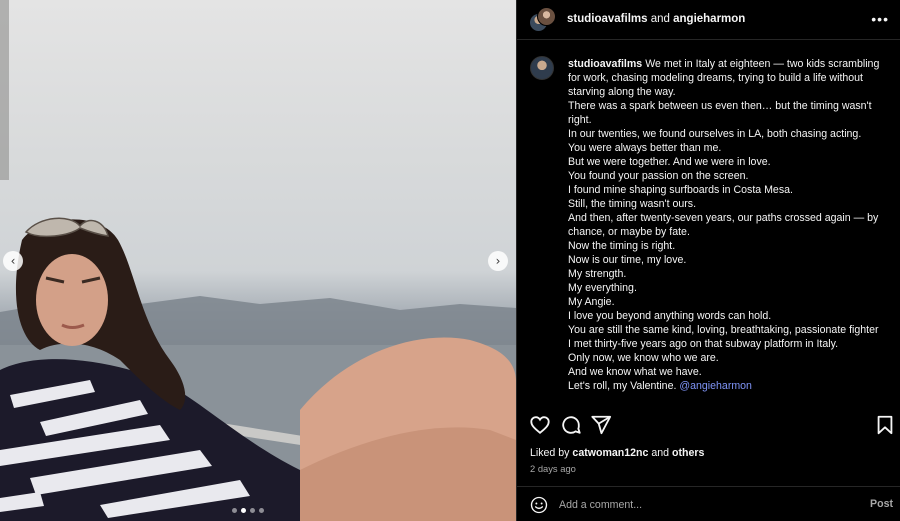 The image size is (900, 521). What do you see at coordinates (622, 246) in the screenshot?
I see `caption-line: Now the timing is right.` at bounding box center [622, 246].